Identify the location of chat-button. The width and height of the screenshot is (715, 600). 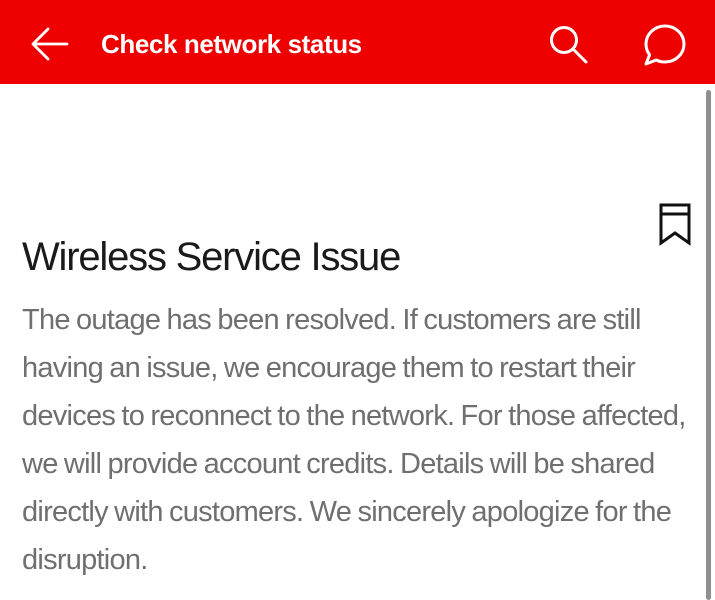
(665, 45).